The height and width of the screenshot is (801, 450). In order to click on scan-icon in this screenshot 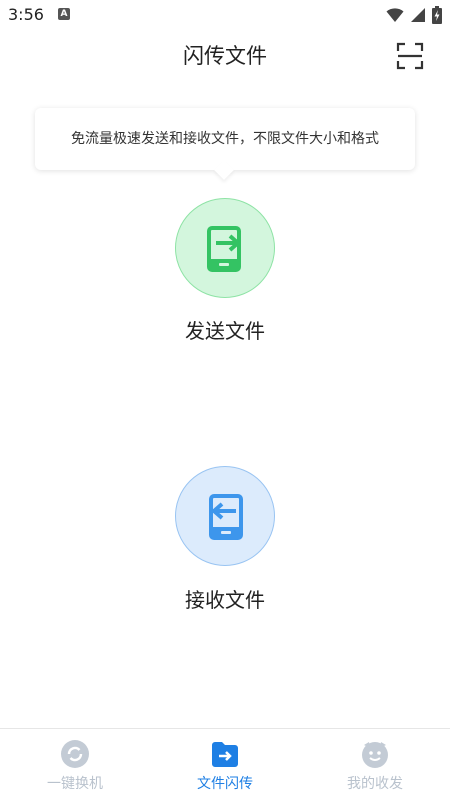, I will do `click(410, 56)`.